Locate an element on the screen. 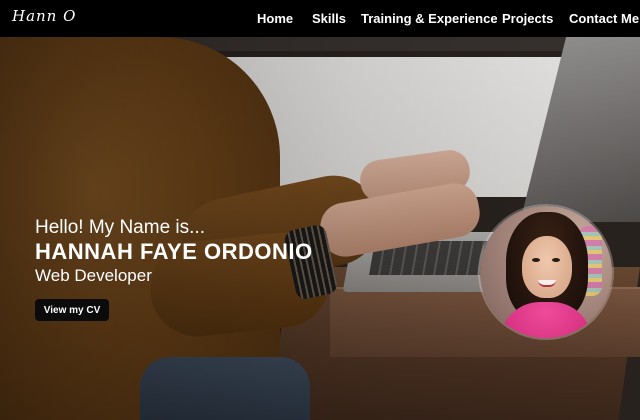 This screenshot has height=420, width=640. avatar-eye-left is located at coordinates (536, 260).